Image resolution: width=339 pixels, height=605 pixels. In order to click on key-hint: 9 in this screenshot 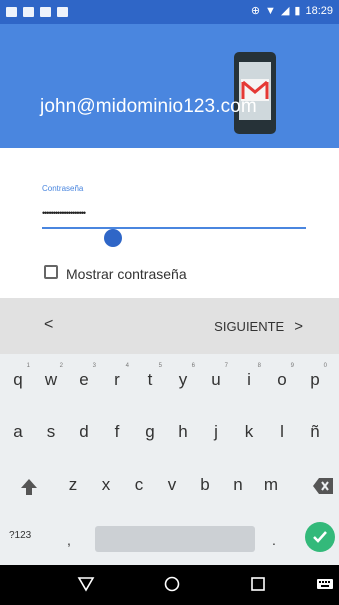, I will do `click(292, 366)`.